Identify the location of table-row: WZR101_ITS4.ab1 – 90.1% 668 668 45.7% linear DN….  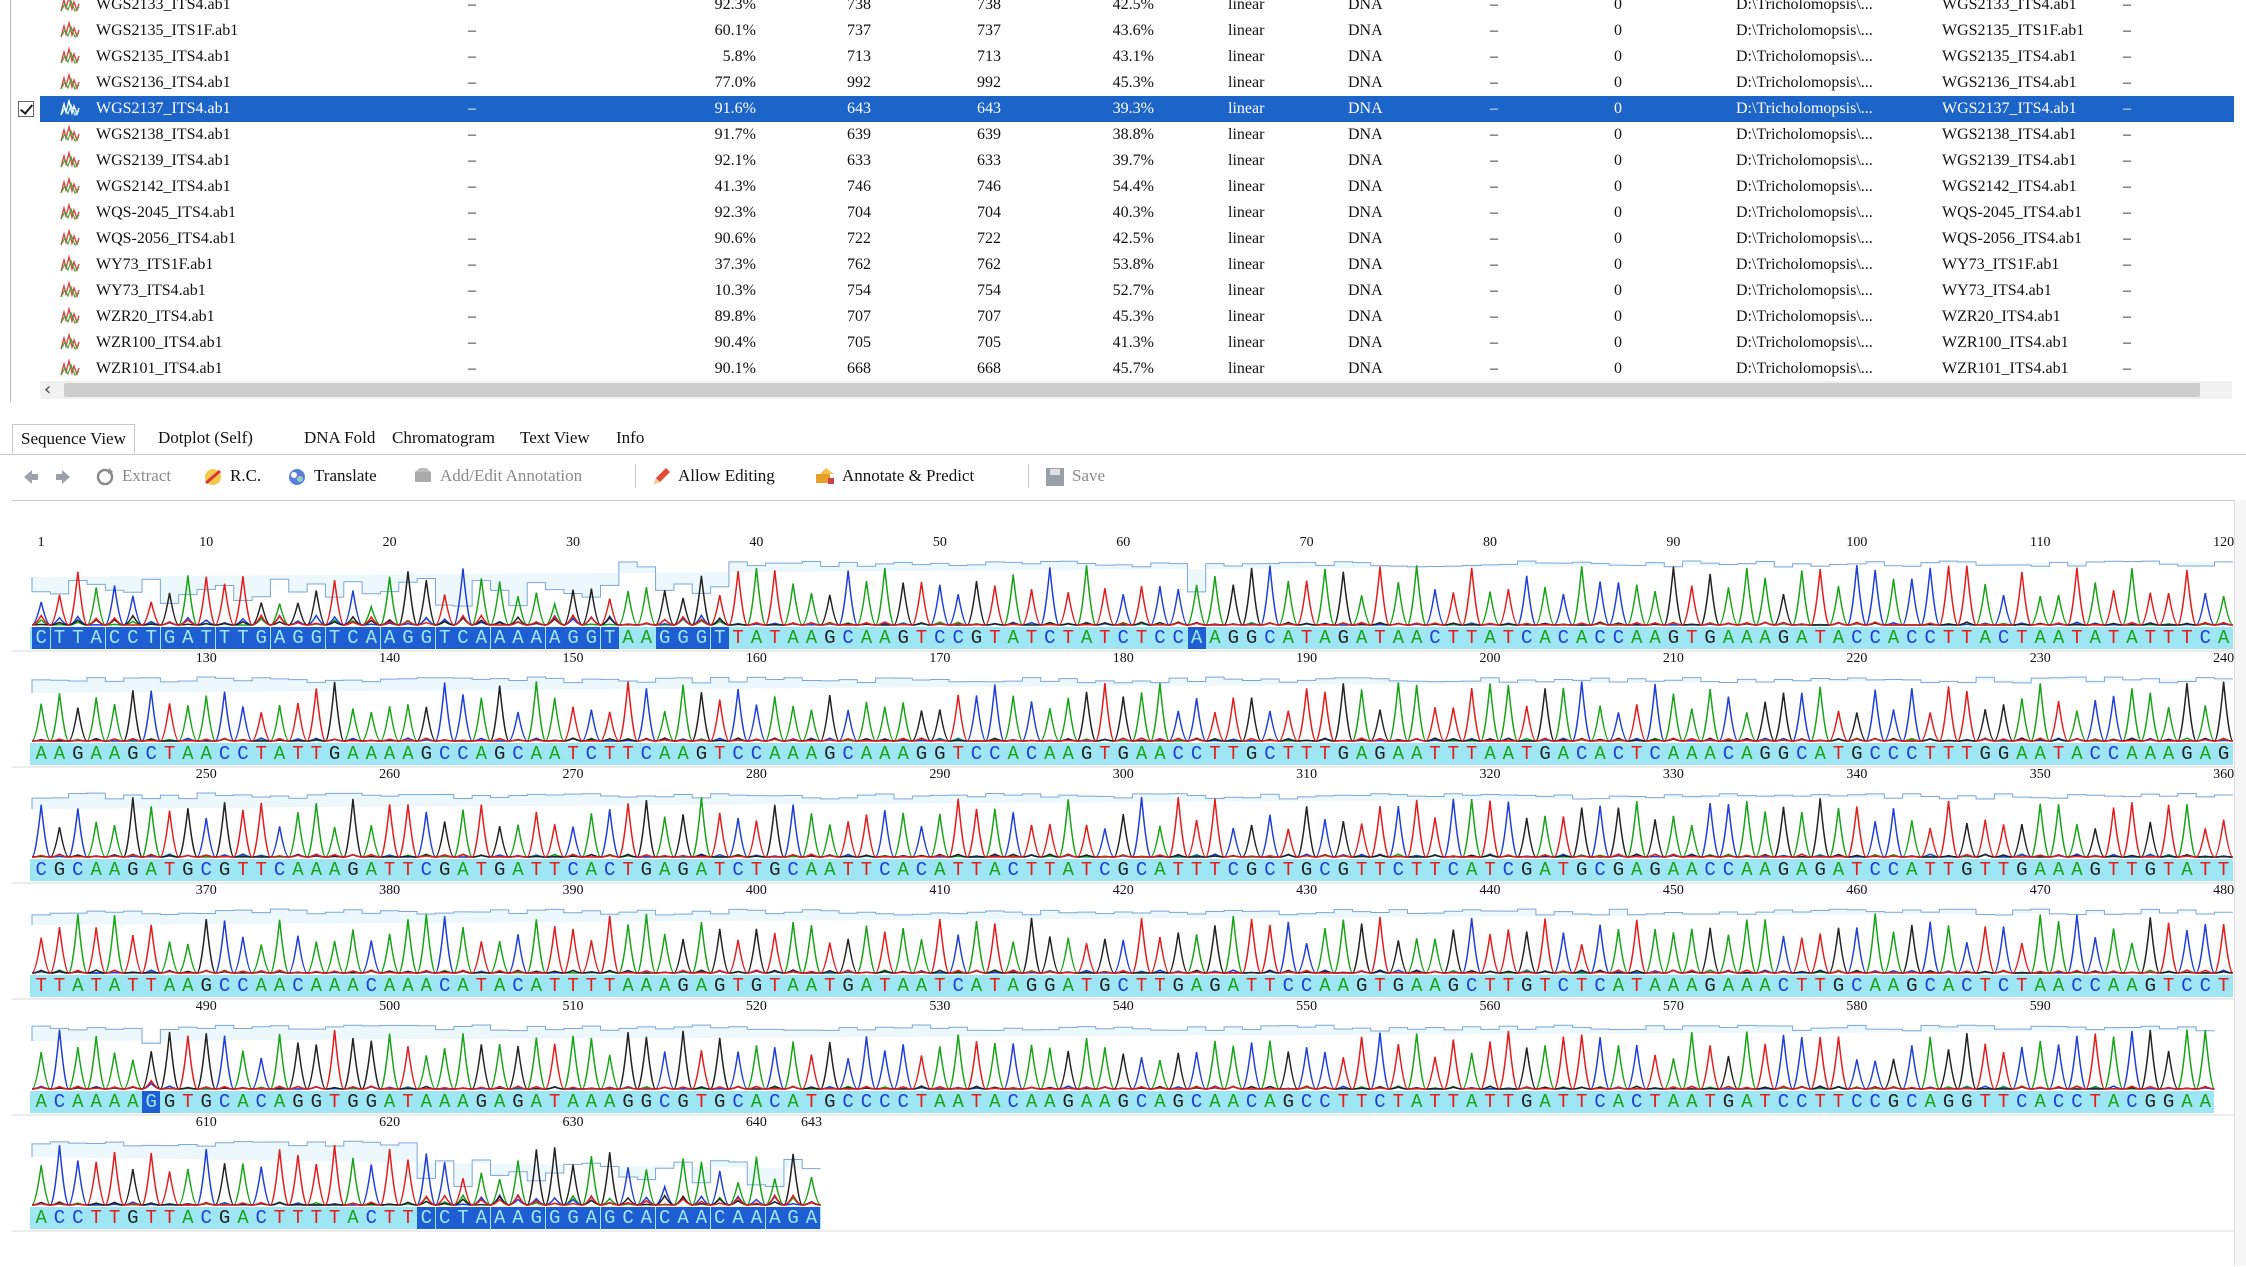
(1123, 369).